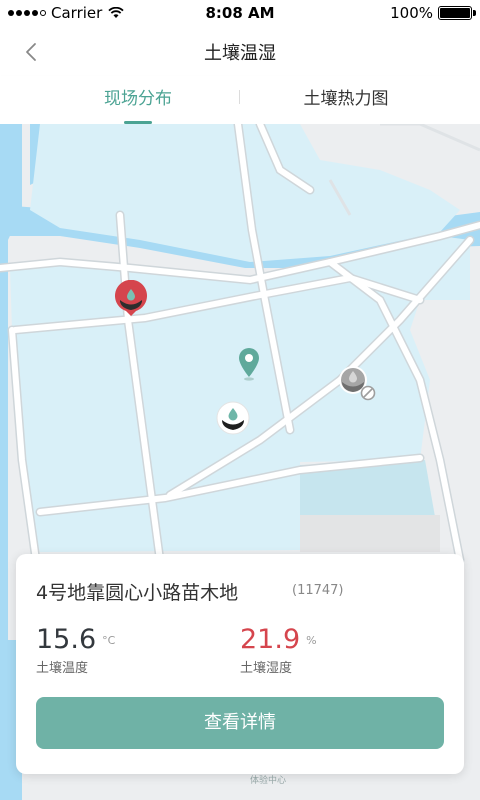 The image size is (480, 800). Describe the element at coordinates (457, 13) in the screenshot. I see `battery-icon` at that location.